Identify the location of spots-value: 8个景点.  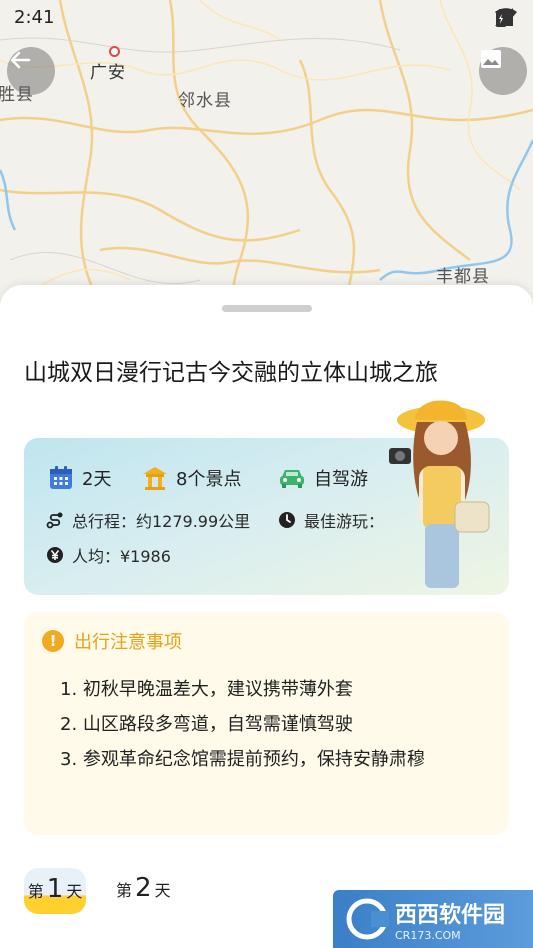
(209, 479).